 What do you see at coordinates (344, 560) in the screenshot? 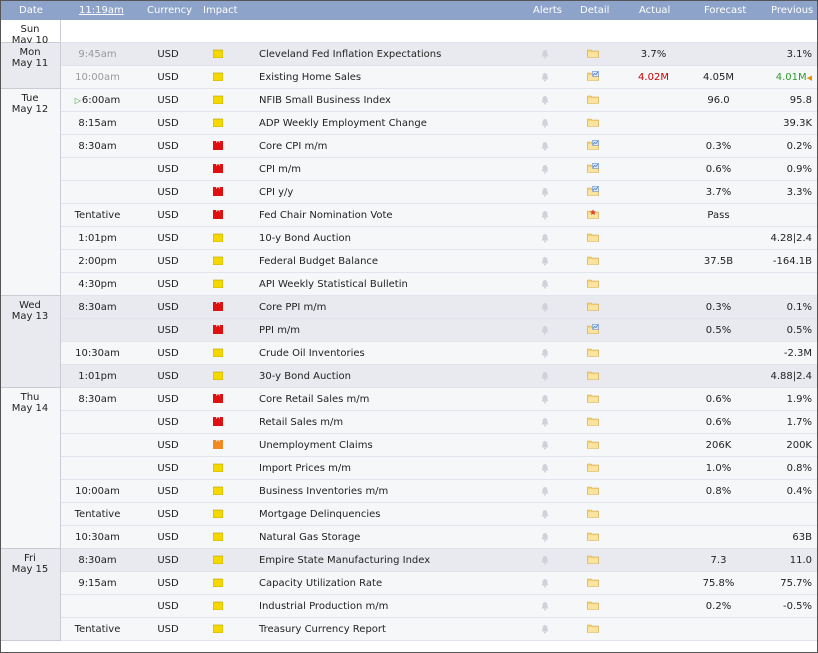
I see `event-title: Empire State Manufacturing Index` at bounding box center [344, 560].